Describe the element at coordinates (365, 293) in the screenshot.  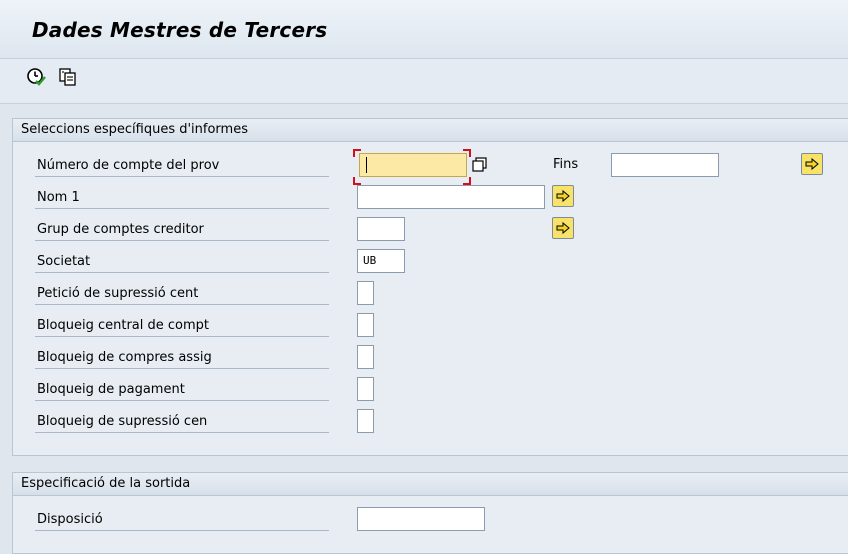
I see `central-deletion-flag-input` at that location.